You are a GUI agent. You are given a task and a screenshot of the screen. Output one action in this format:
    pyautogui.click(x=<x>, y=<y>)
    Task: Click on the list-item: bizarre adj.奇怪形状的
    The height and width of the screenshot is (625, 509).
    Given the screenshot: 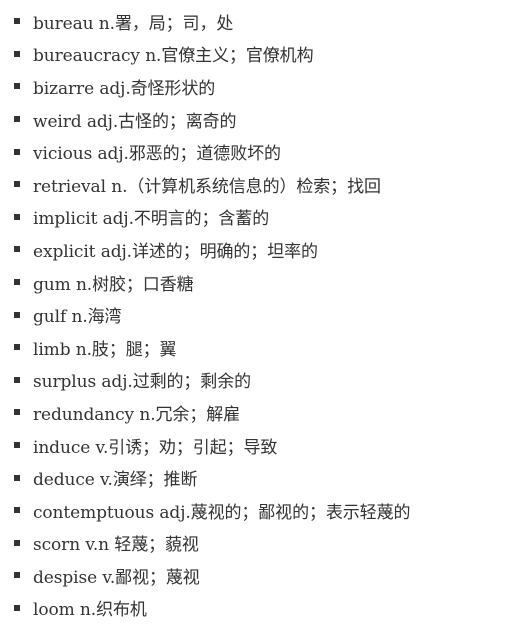 What is the action you would take?
    pyautogui.click(x=261, y=86)
    